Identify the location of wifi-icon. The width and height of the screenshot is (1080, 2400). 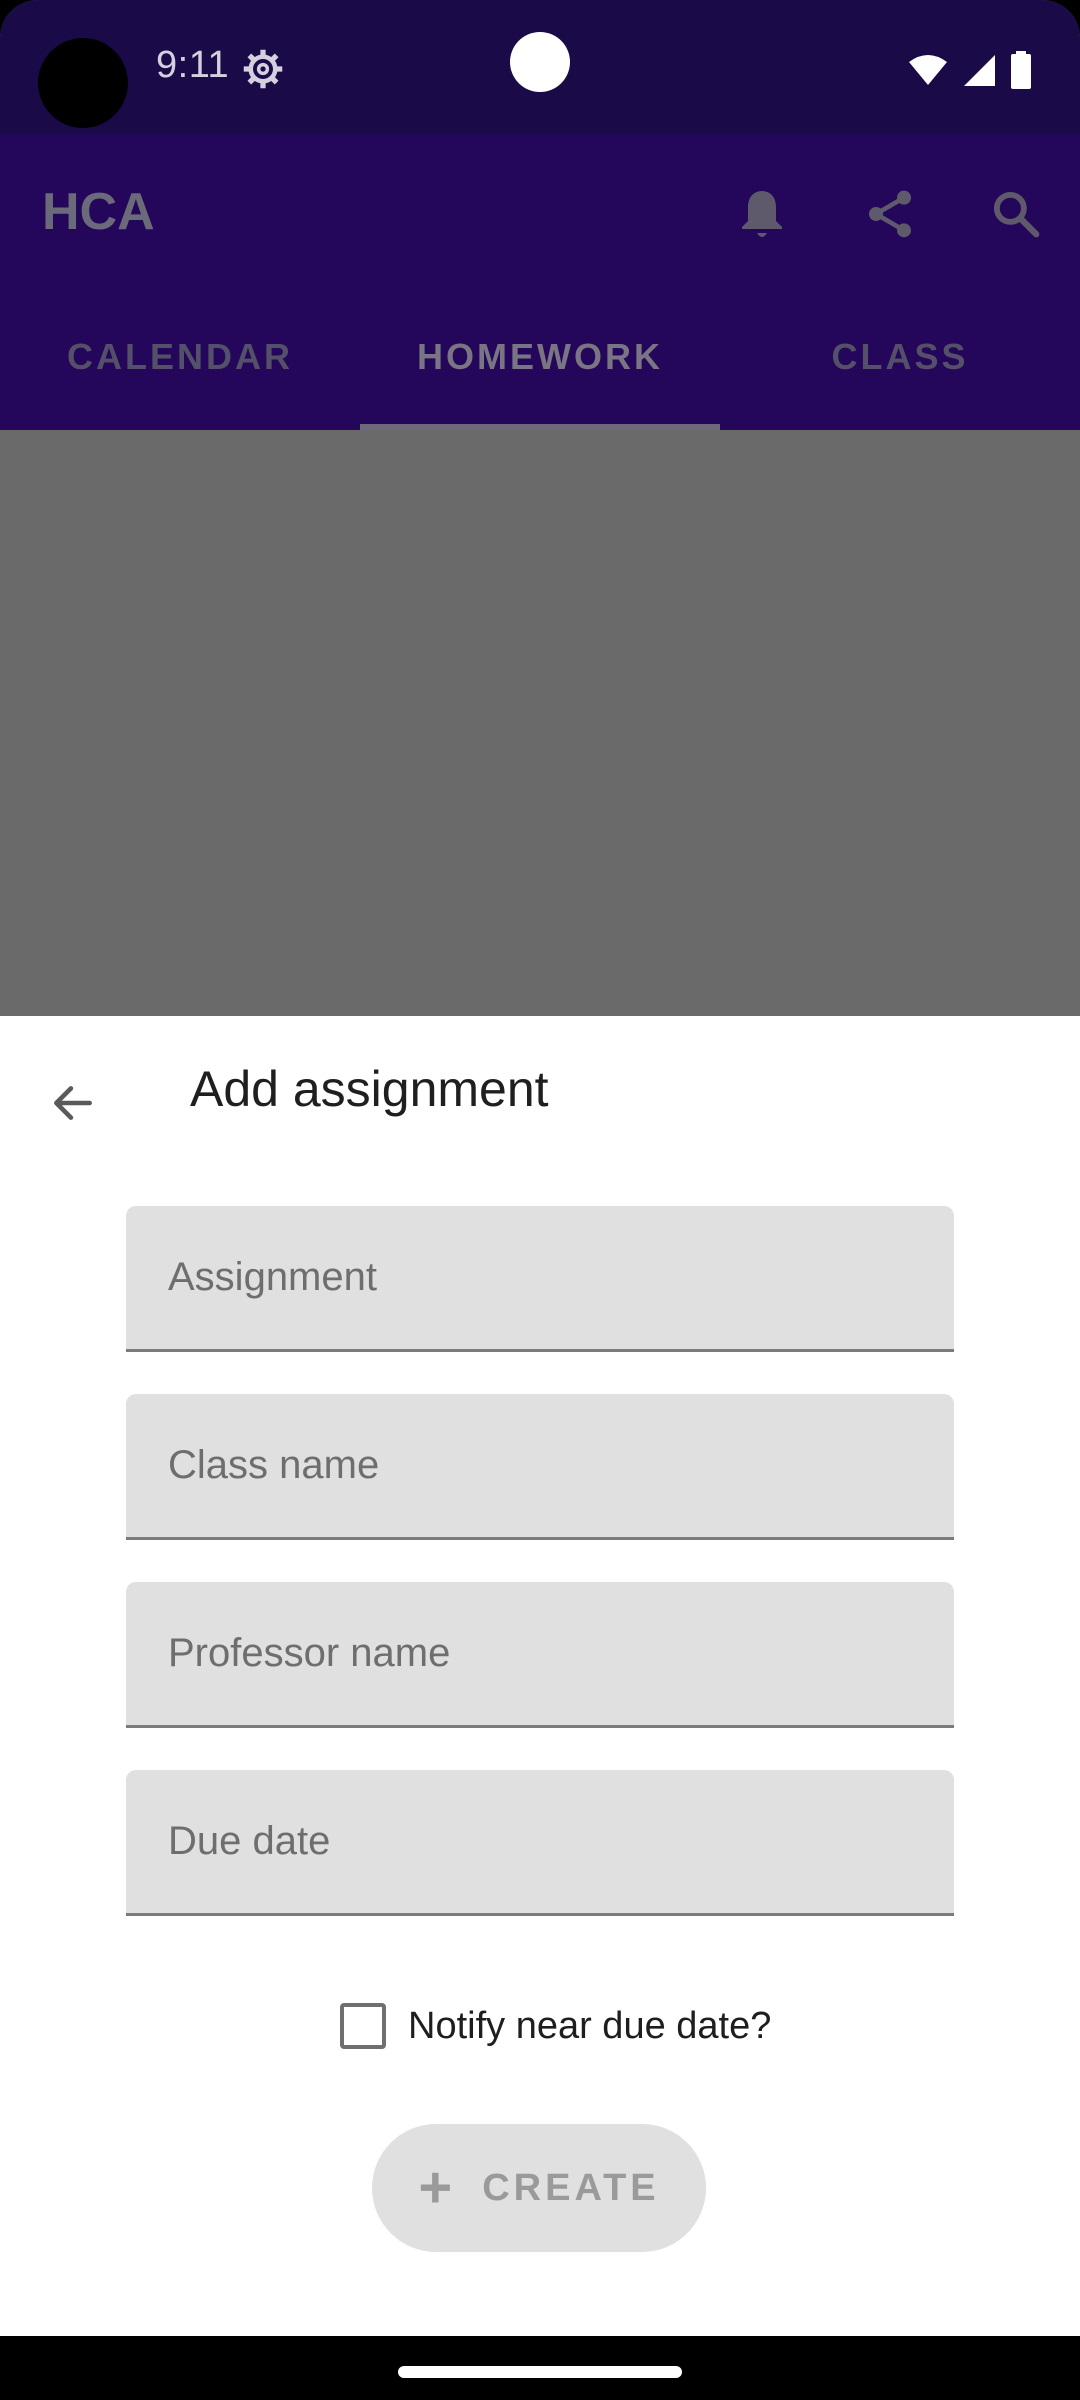
(928, 70).